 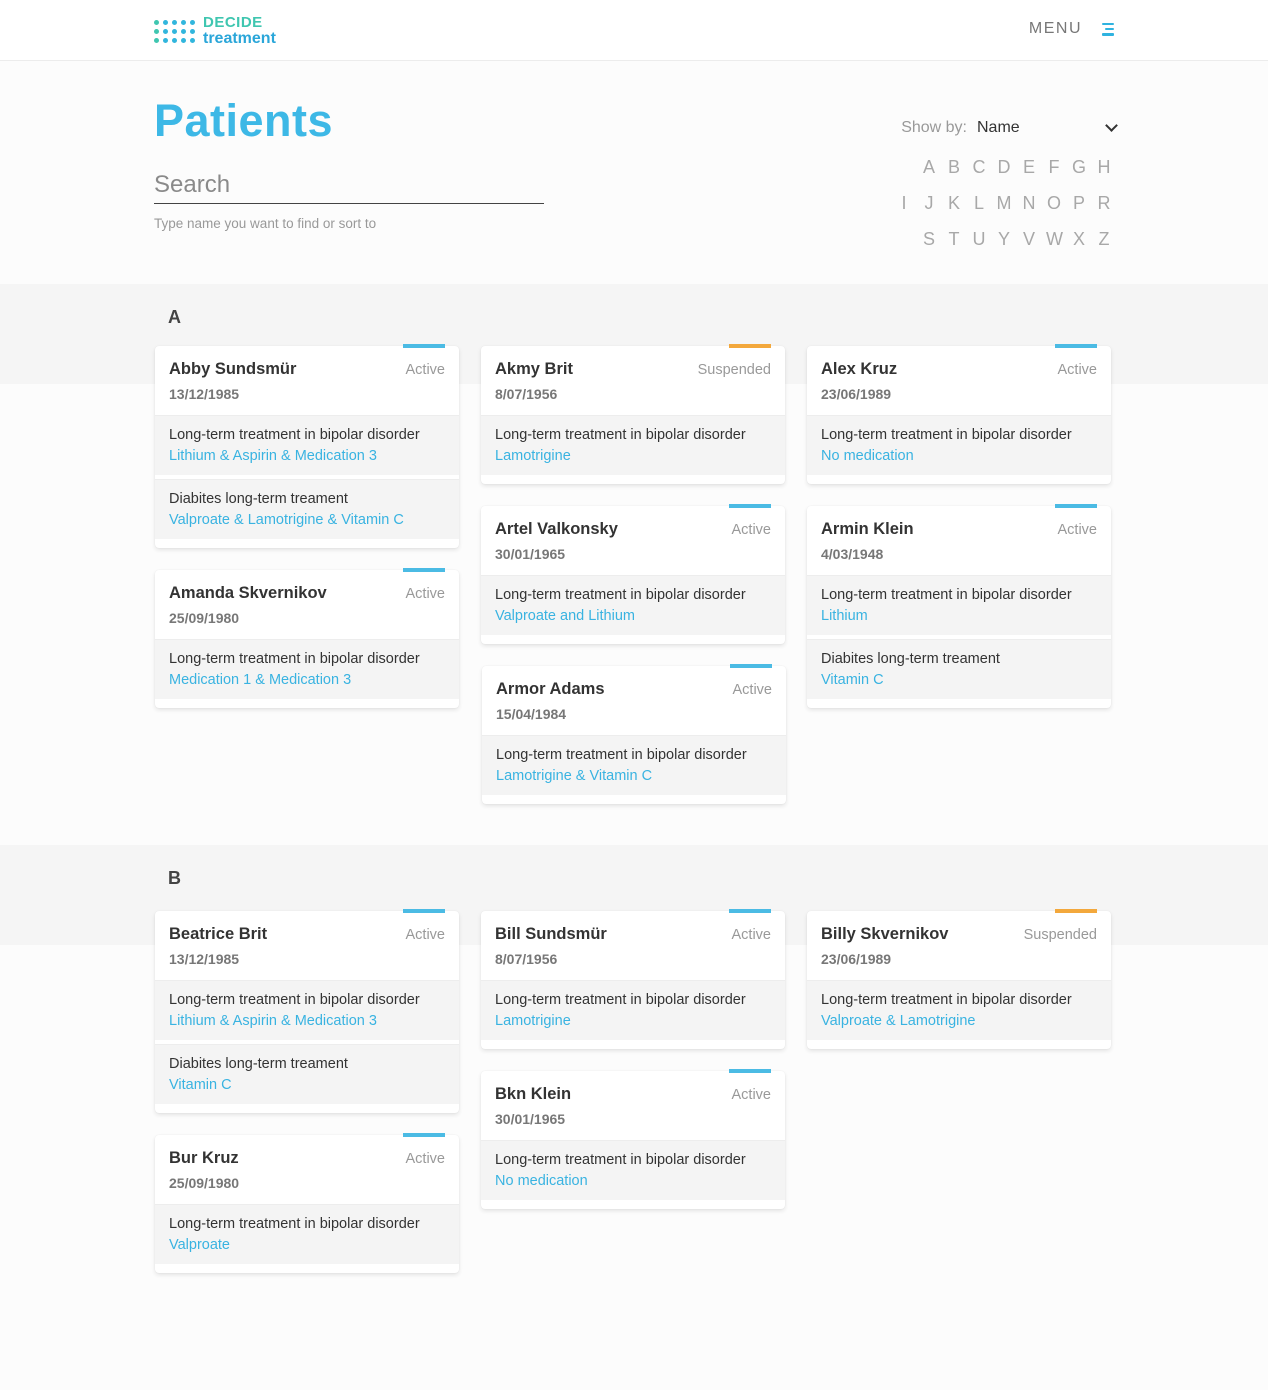 I want to click on alphabet-letter: C, so click(x=979, y=167).